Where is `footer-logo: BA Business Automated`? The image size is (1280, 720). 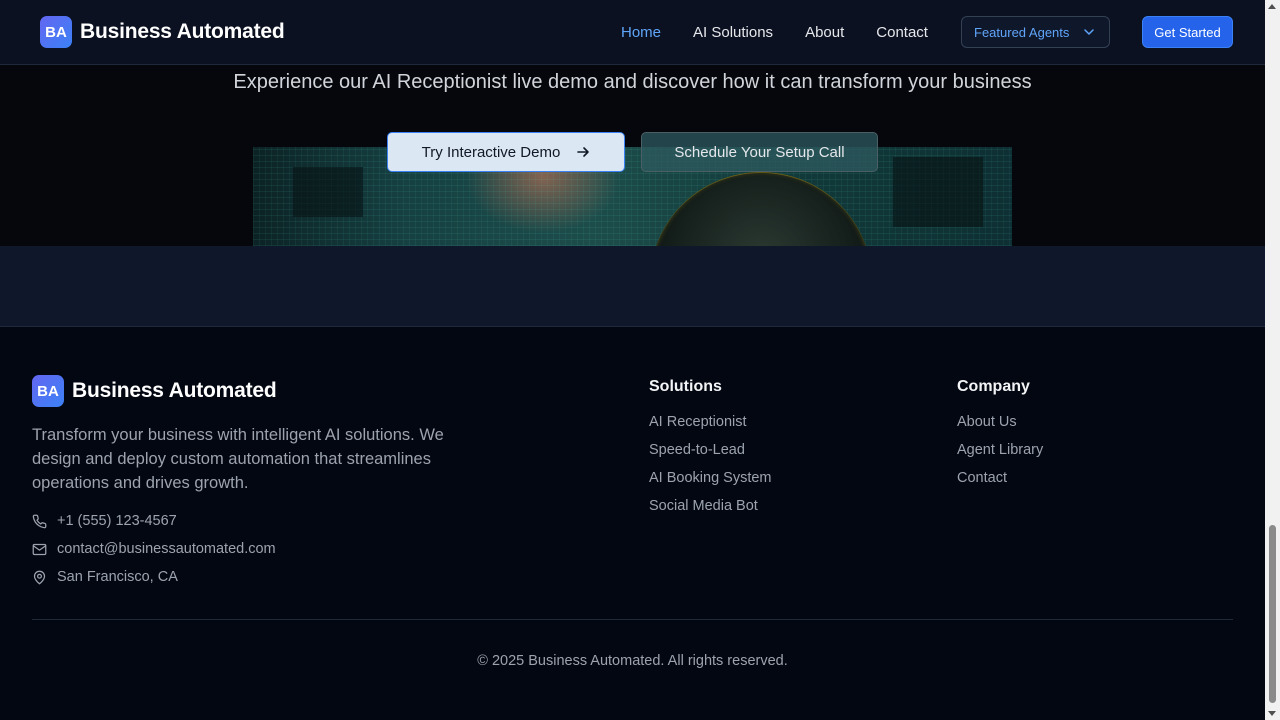
footer-logo: BA Business Automated is located at coordinates (154, 391).